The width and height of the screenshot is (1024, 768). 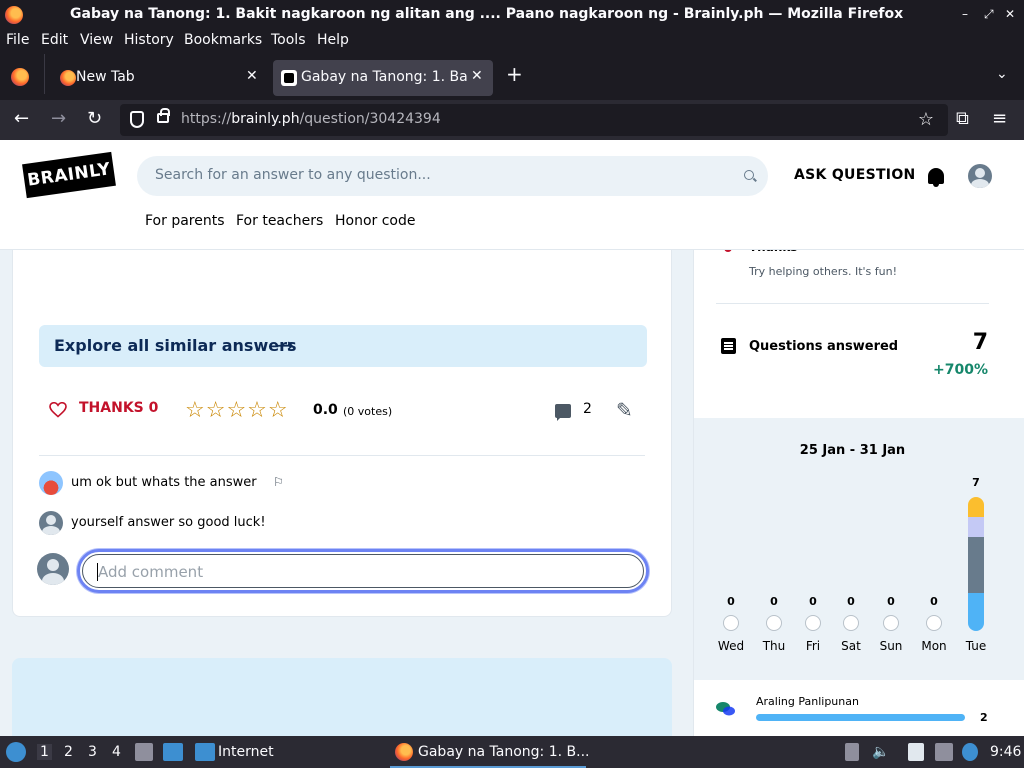 What do you see at coordinates (279, 221) in the screenshot?
I see `nav-for-teachers: For teachers` at bounding box center [279, 221].